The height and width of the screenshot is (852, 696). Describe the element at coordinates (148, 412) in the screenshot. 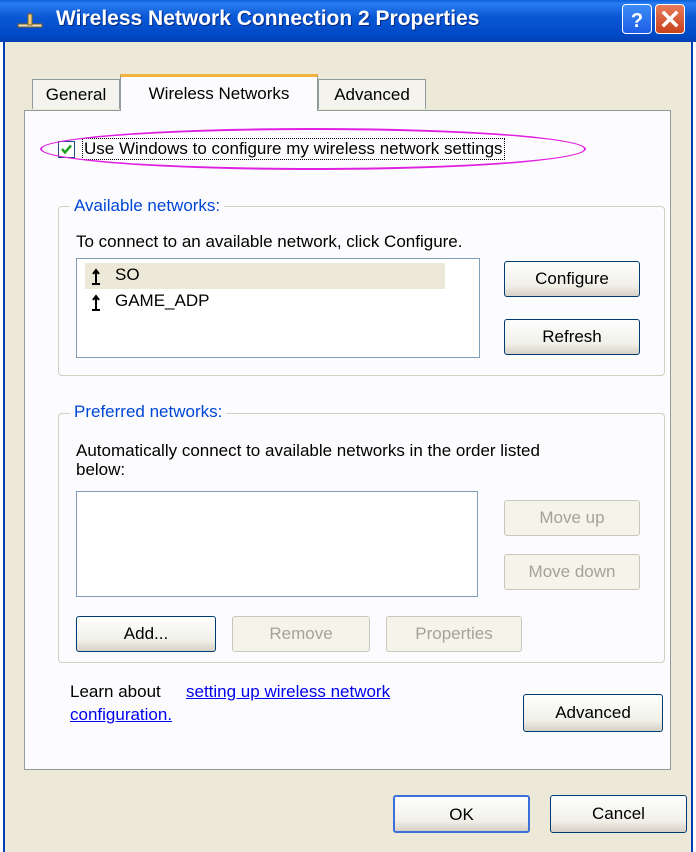

I see `preferred-networks-legend: Preferred networks:` at that location.